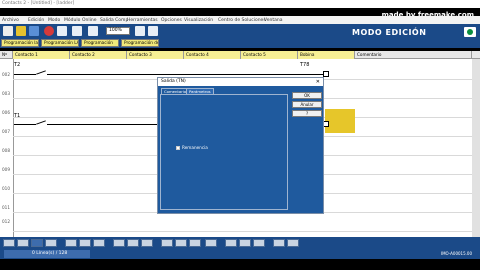  Describe the element at coordinates (54, 20) in the screenshot. I see `menu-modo: Modo` at that location.